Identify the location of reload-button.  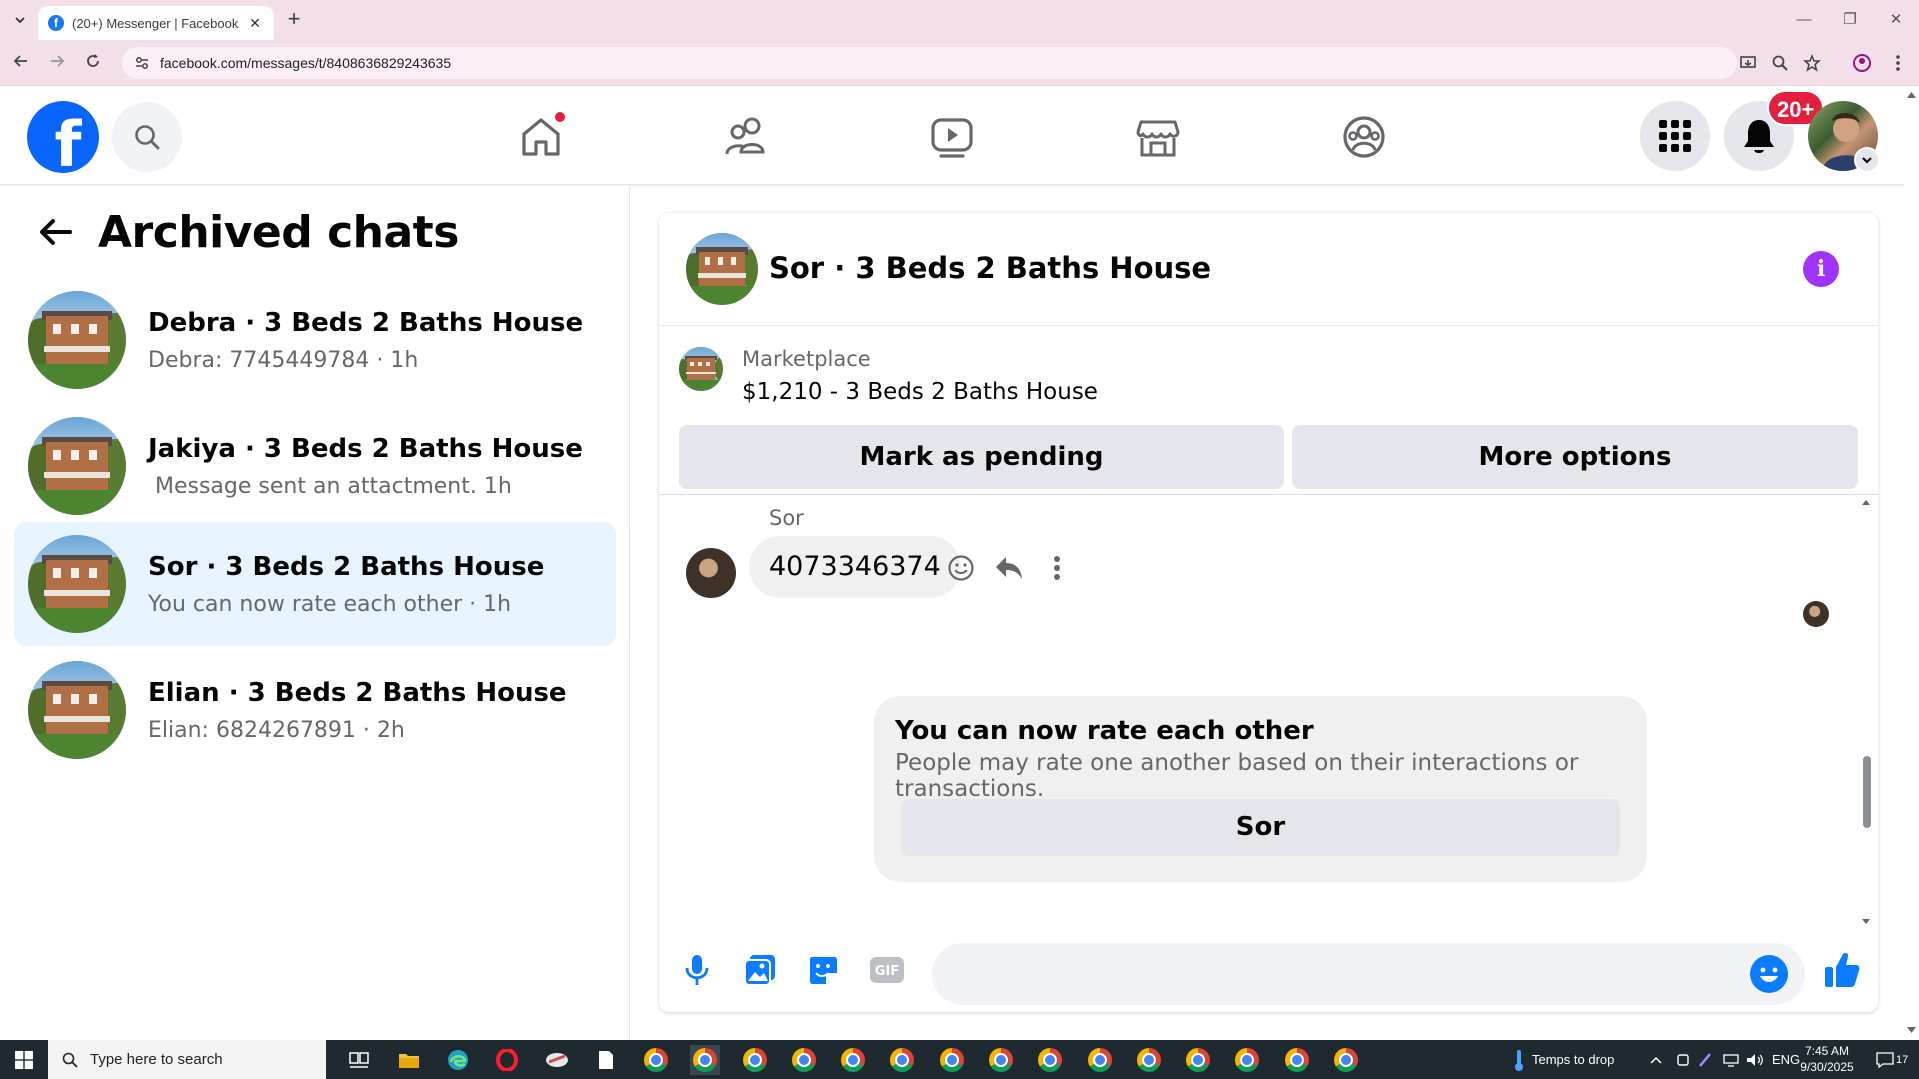
(93, 63).